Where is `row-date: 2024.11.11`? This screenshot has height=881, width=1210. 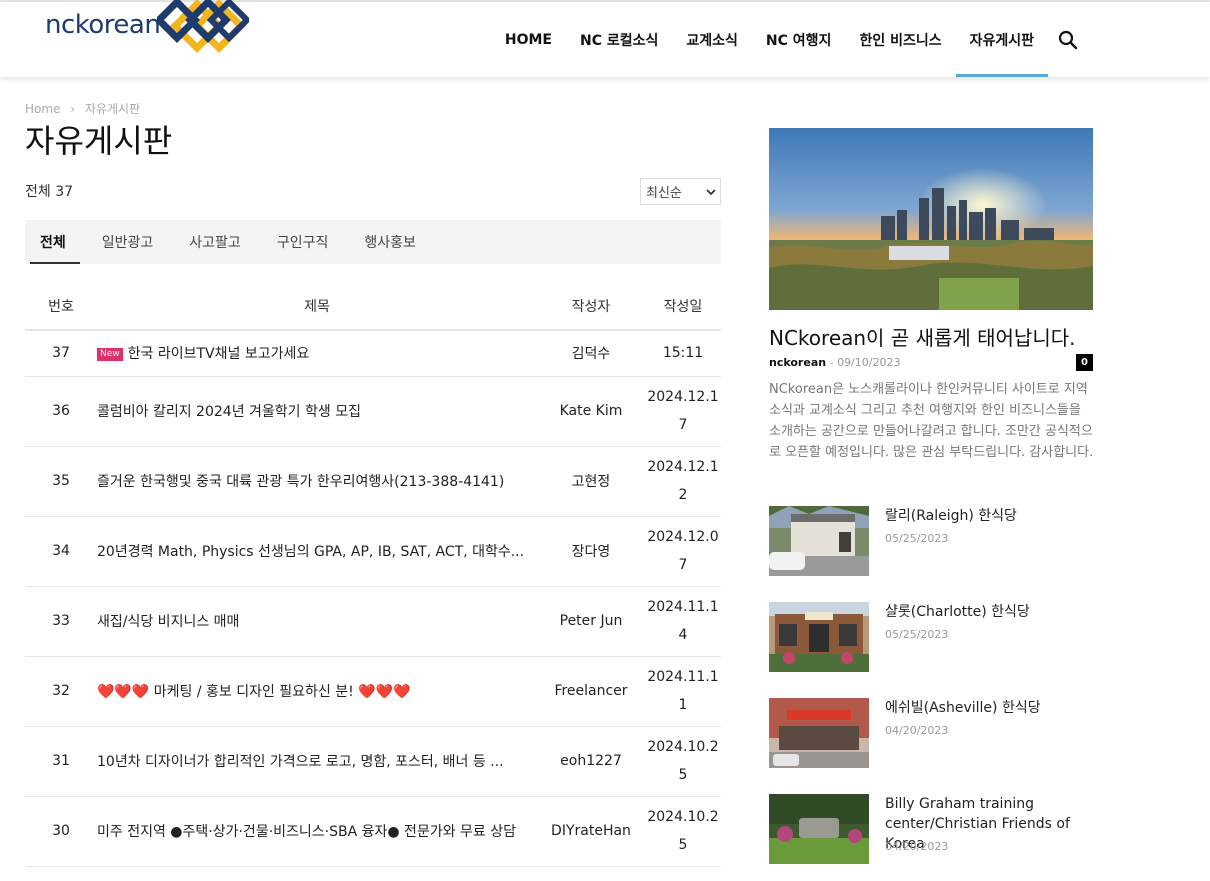 row-date: 2024.11.11 is located at coordinates (683, 691).